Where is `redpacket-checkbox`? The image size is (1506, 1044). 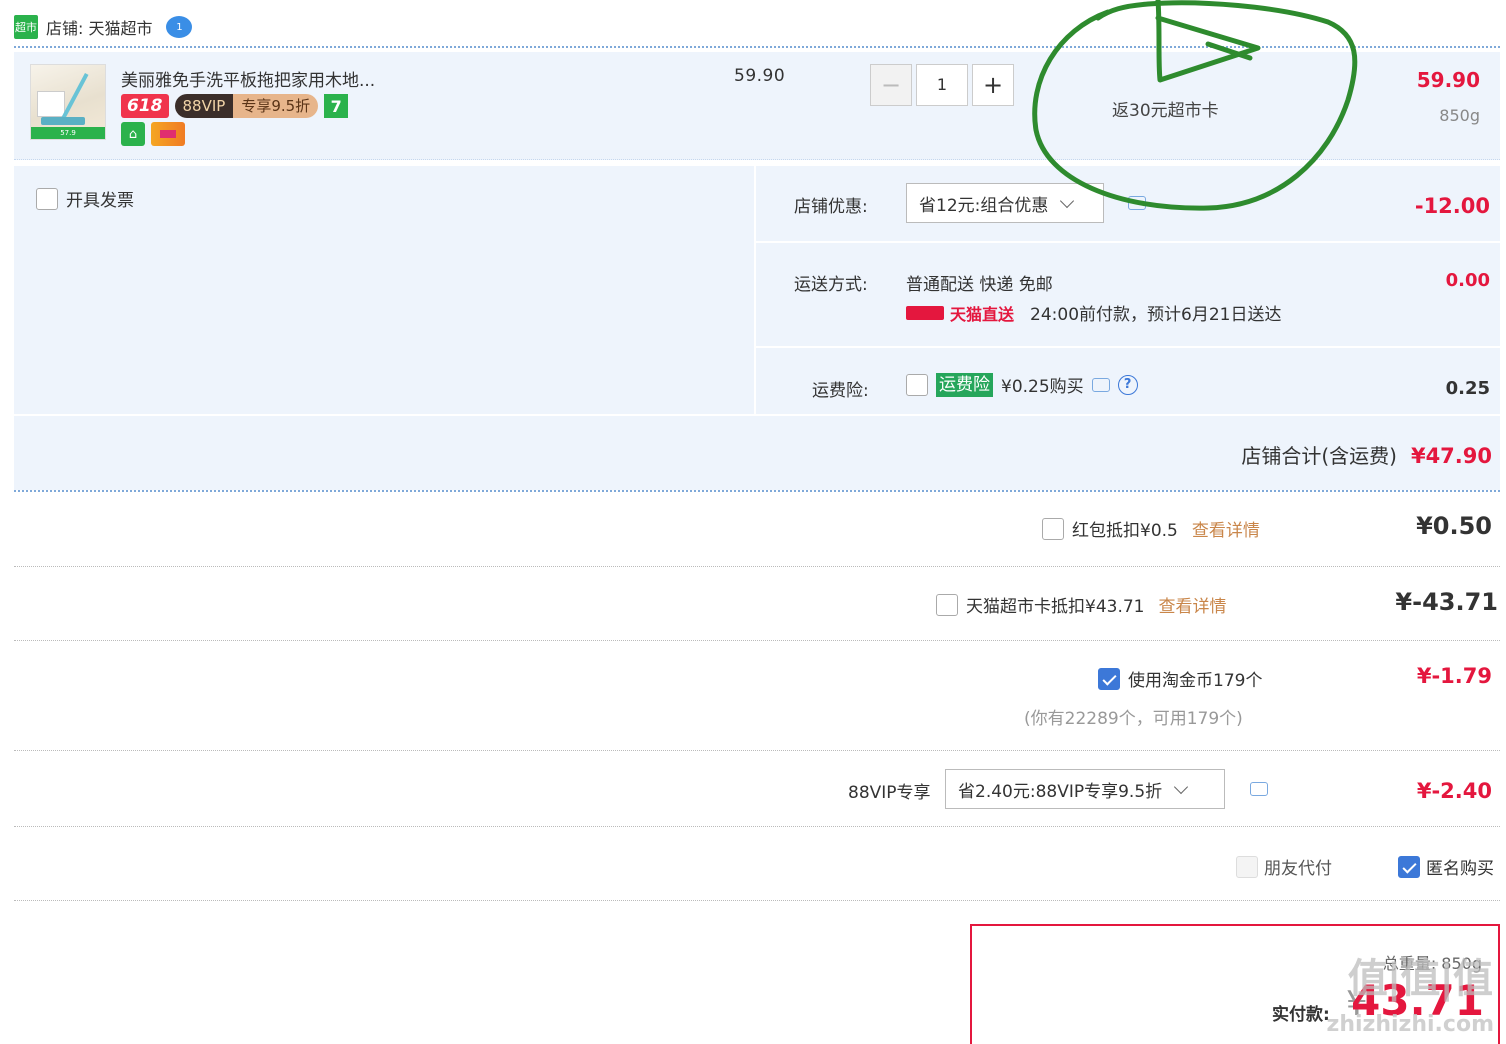 redpacket-checkbox is located at coordinates (1053, 528).